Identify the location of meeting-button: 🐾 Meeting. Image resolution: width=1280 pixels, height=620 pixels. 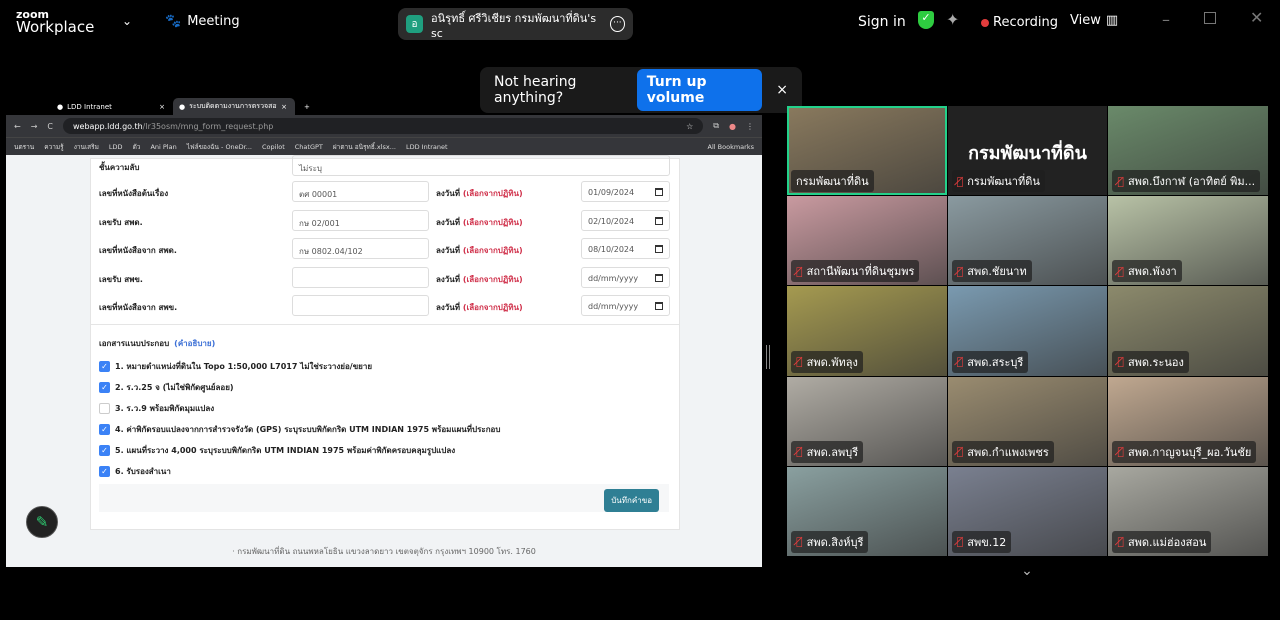
(202, 21).